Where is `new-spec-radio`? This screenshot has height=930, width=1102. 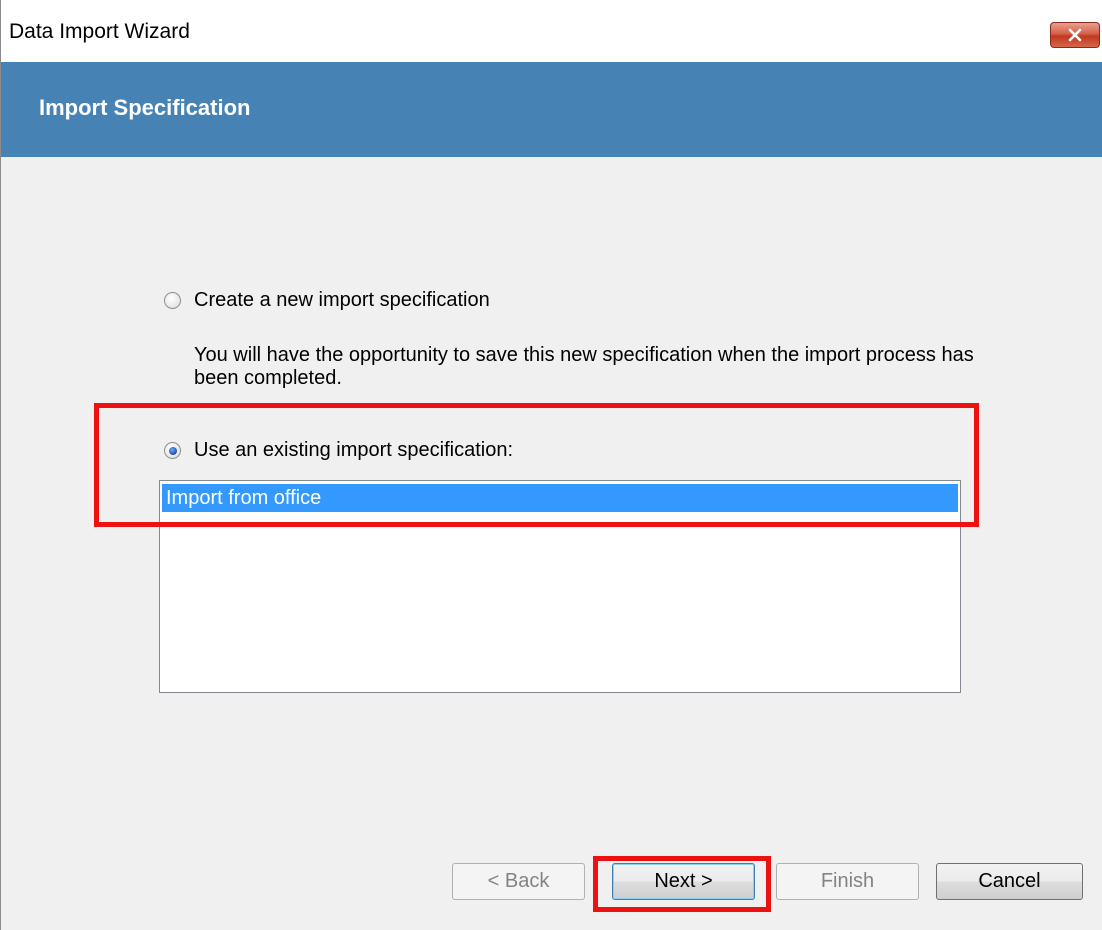 new-spec-radio is located at coordinates (172, 300).